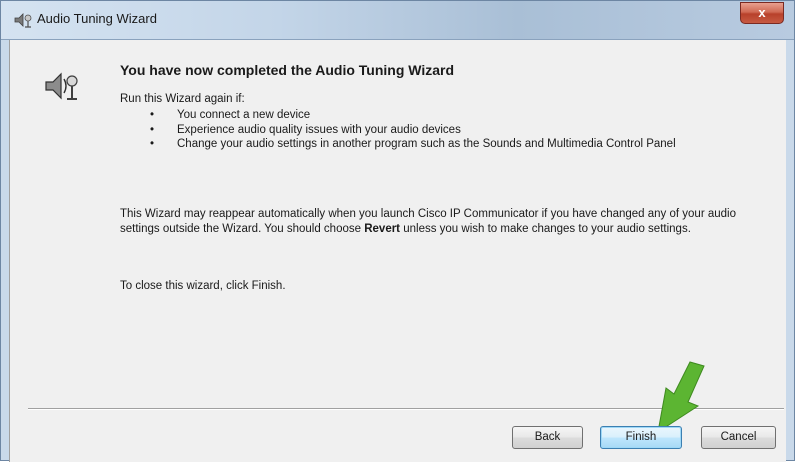 This screenshot has width=795, height=462. I want to click on close-icon: x, so click(762, 12).